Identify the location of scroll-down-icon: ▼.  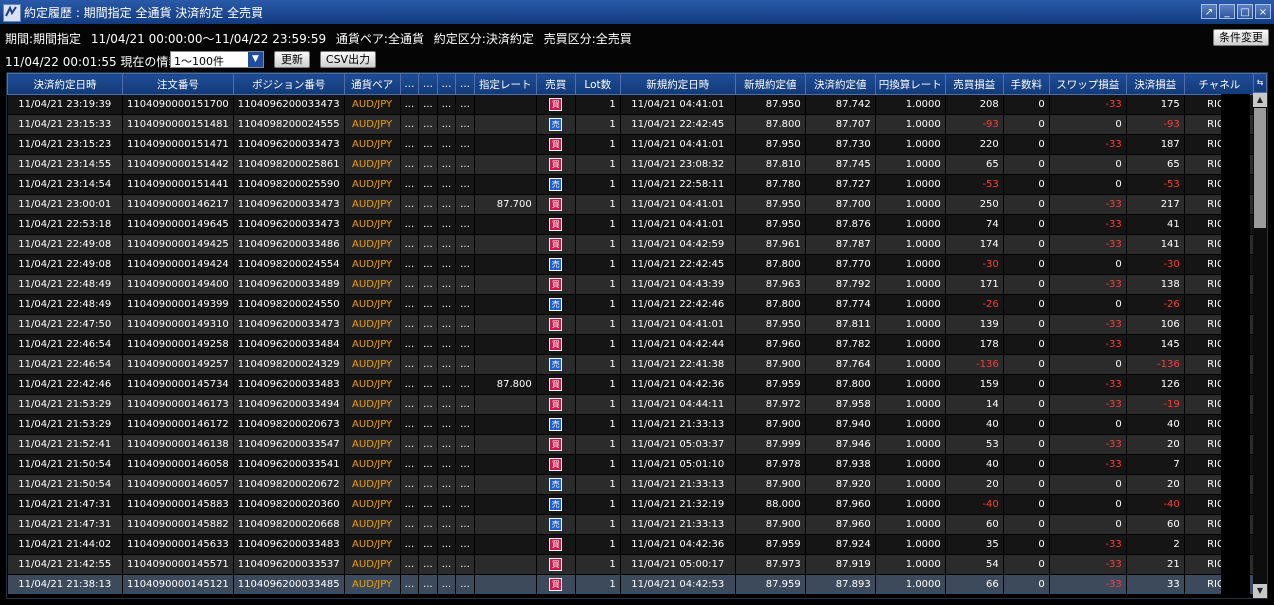
(1260, 591).